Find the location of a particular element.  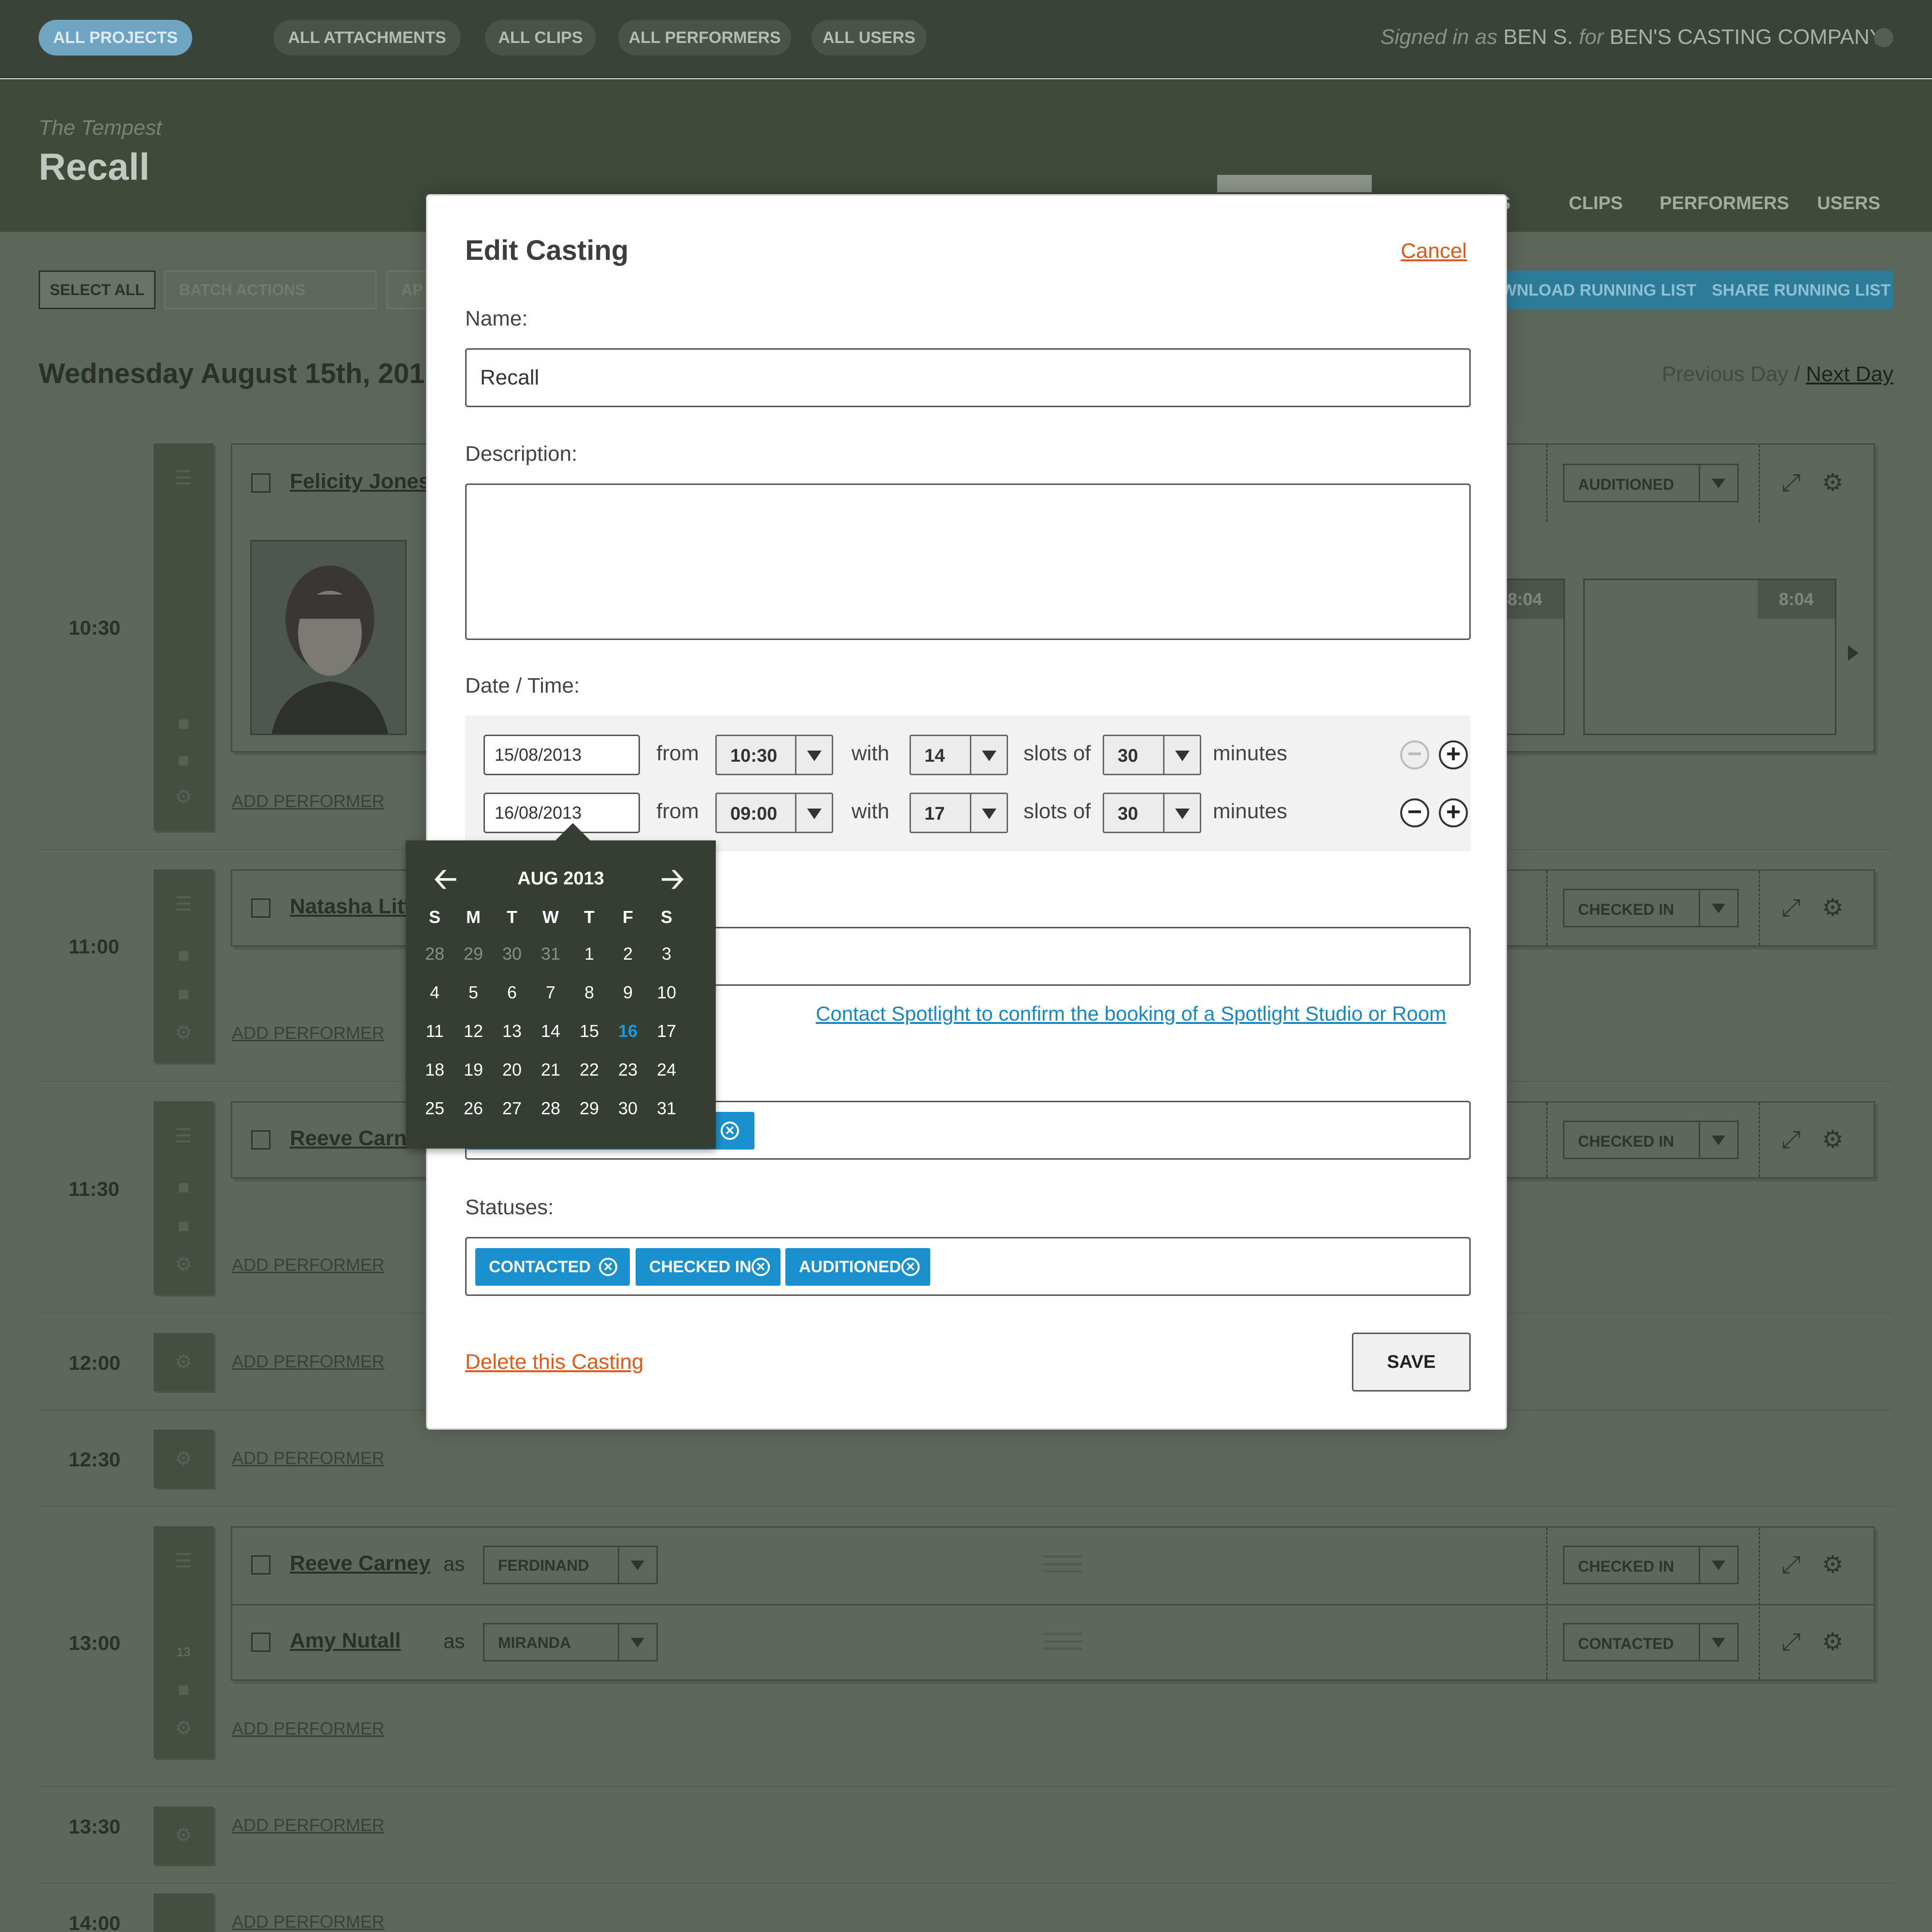

performer-name-link: Amy Nutall is located at coordinates (345, 1641).